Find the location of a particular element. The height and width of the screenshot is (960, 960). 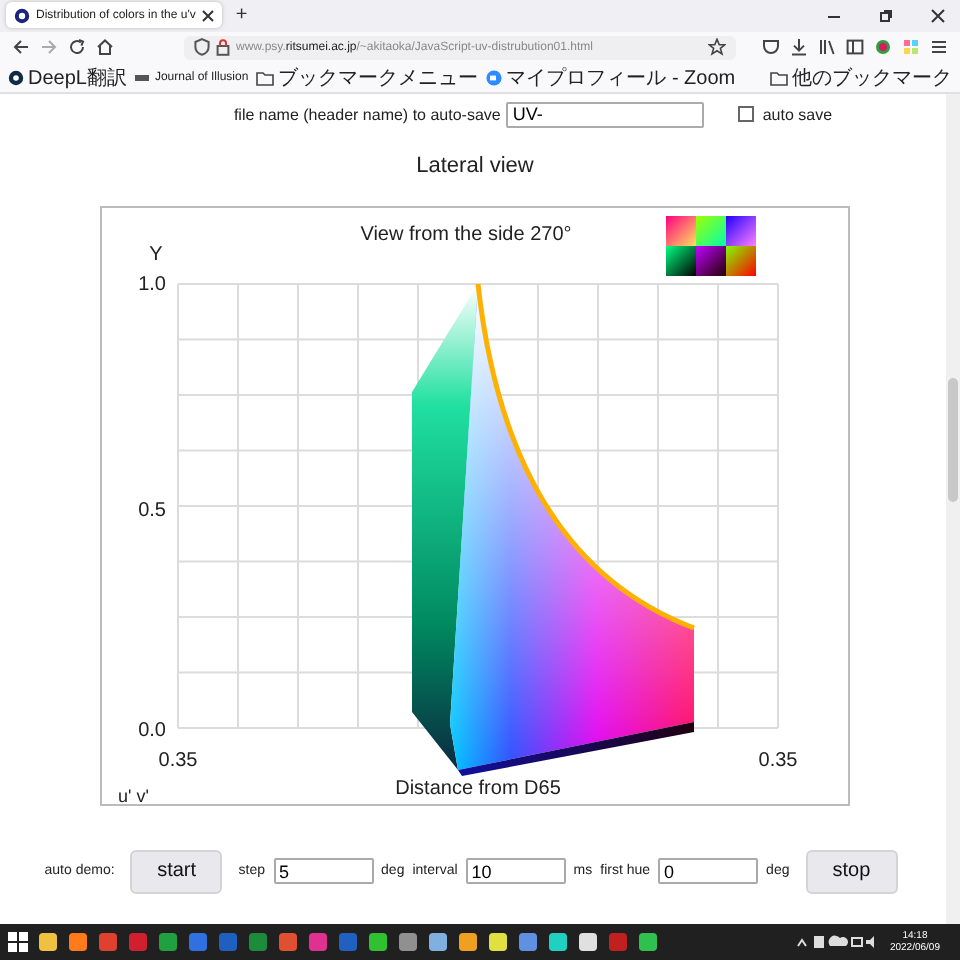

filename-input: UV- is located at coordinates (605, 114).